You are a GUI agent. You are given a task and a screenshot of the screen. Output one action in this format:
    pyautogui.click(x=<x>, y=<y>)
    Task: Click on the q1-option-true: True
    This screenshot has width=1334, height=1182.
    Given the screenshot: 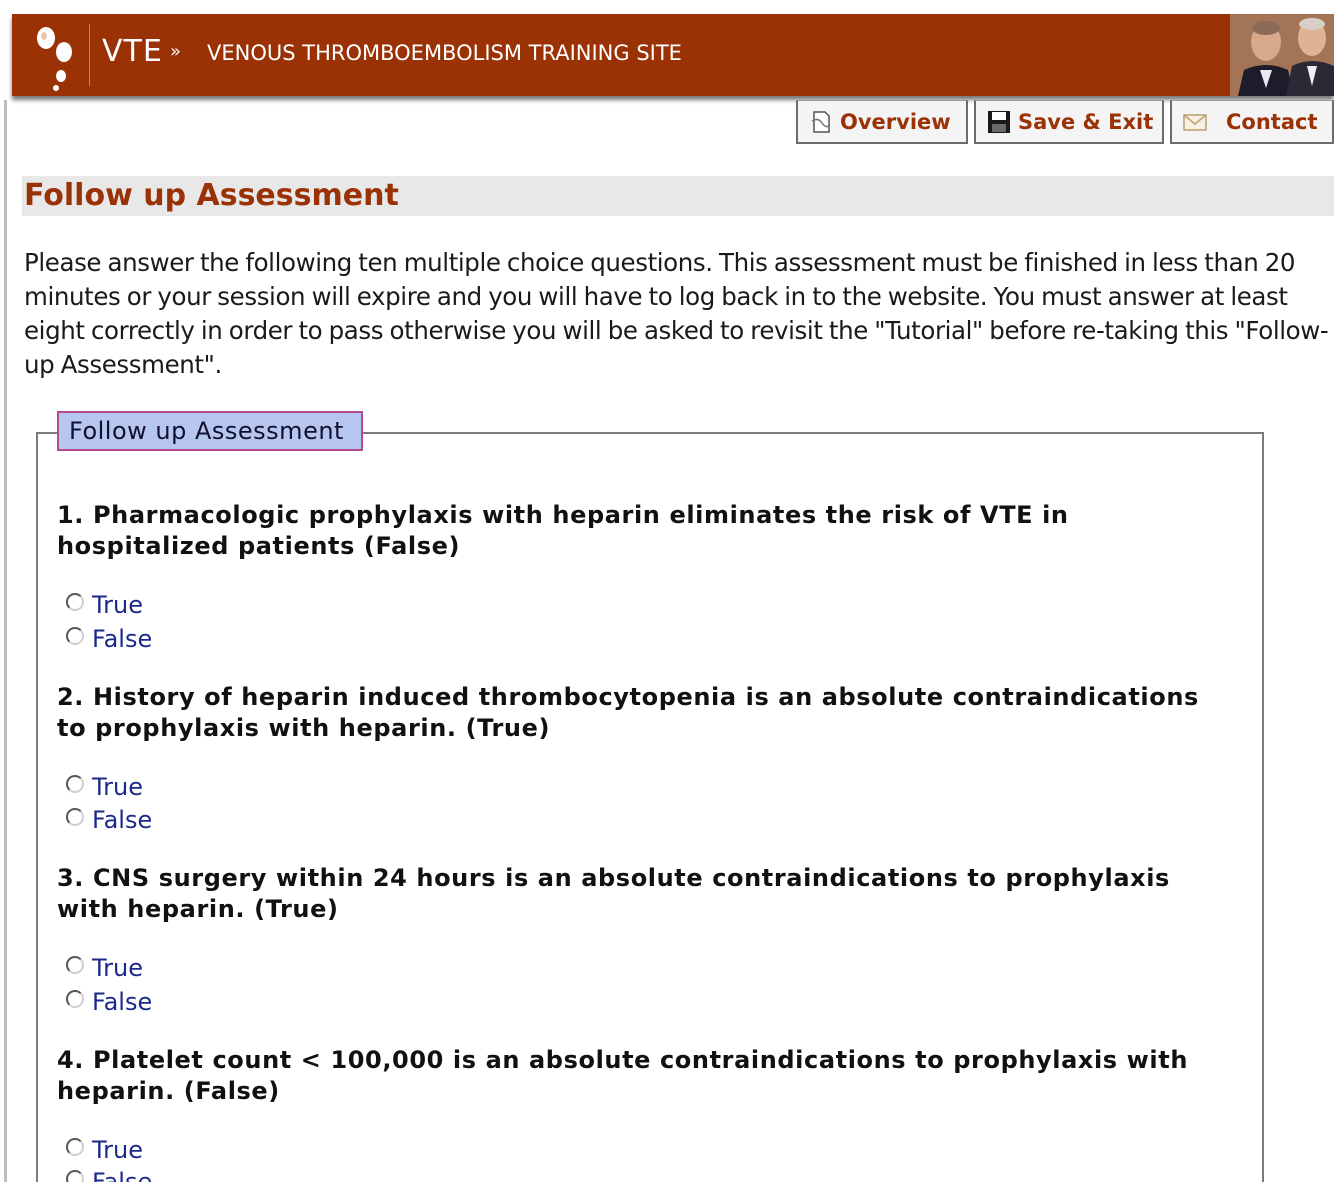 What is the action you would take?
    pyautogui.click(x=104, y=605)
    